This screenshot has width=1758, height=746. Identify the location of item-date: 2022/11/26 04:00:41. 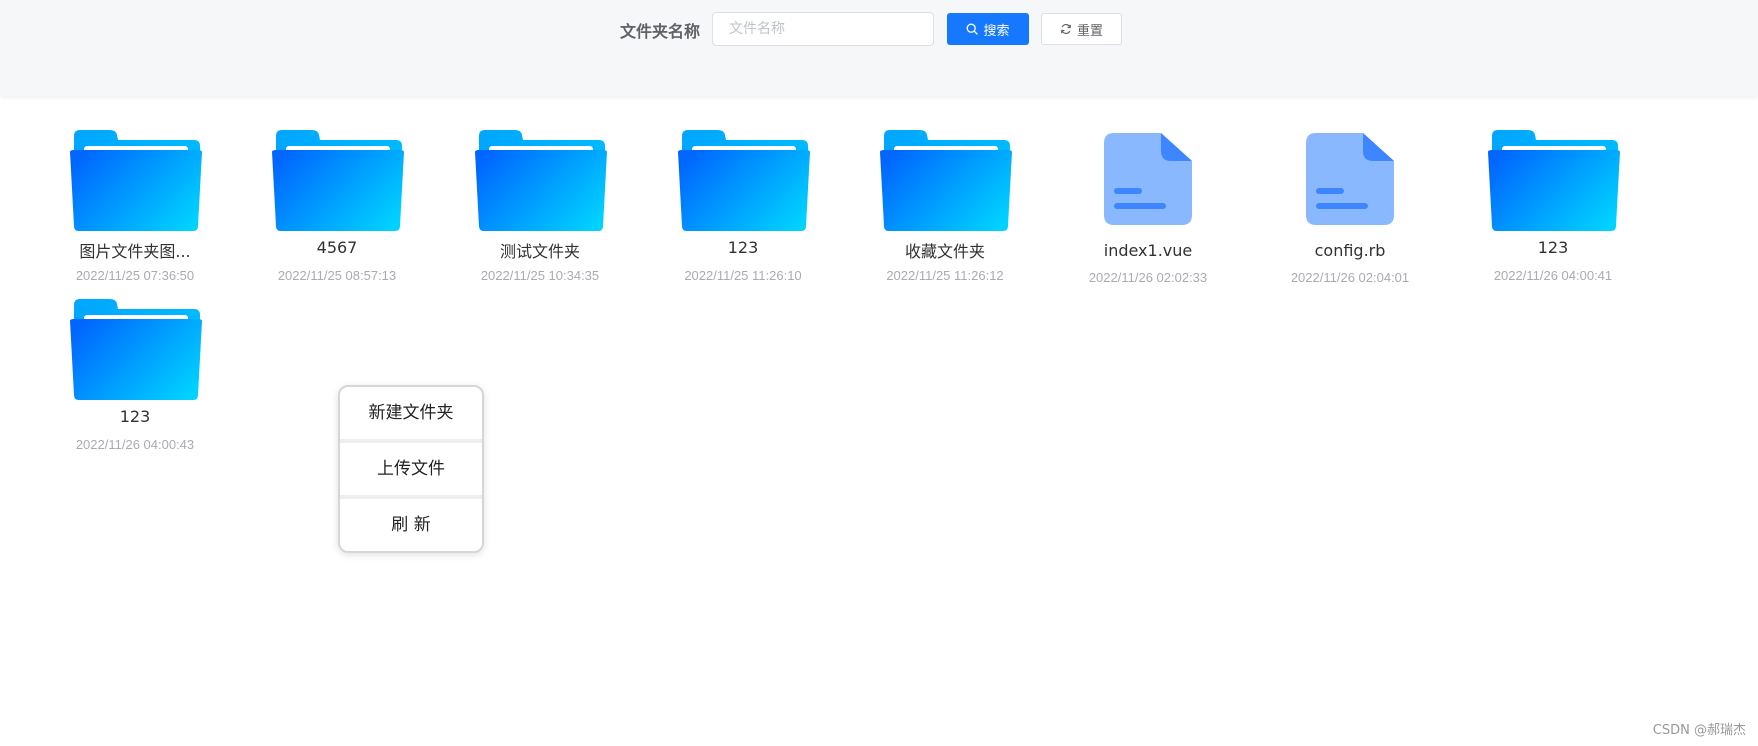
(1553, 275).